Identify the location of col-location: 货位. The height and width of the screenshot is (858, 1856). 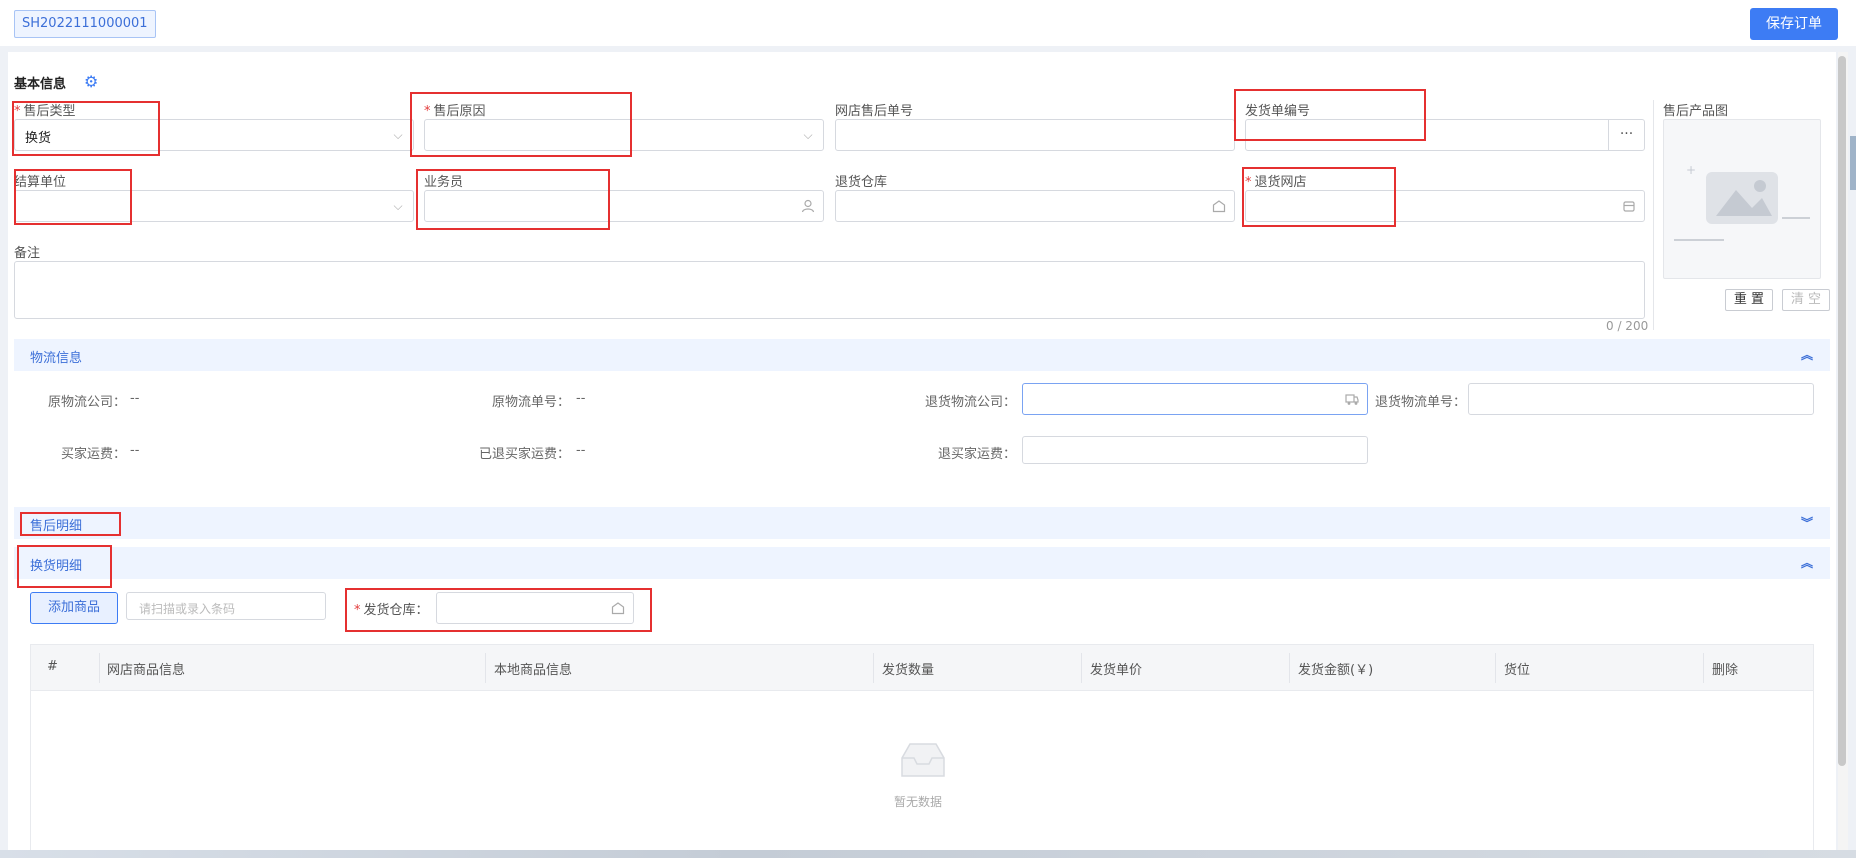
(1517, 670).